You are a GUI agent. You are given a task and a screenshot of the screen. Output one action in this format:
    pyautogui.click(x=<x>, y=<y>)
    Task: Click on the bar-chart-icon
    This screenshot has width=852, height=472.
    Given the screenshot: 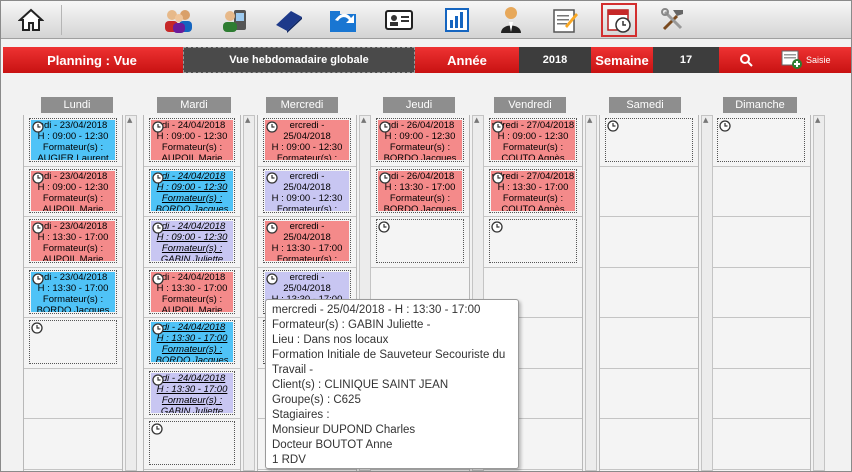 What is the action you would take?
    pyautogui.click(x=457, y=20)
    